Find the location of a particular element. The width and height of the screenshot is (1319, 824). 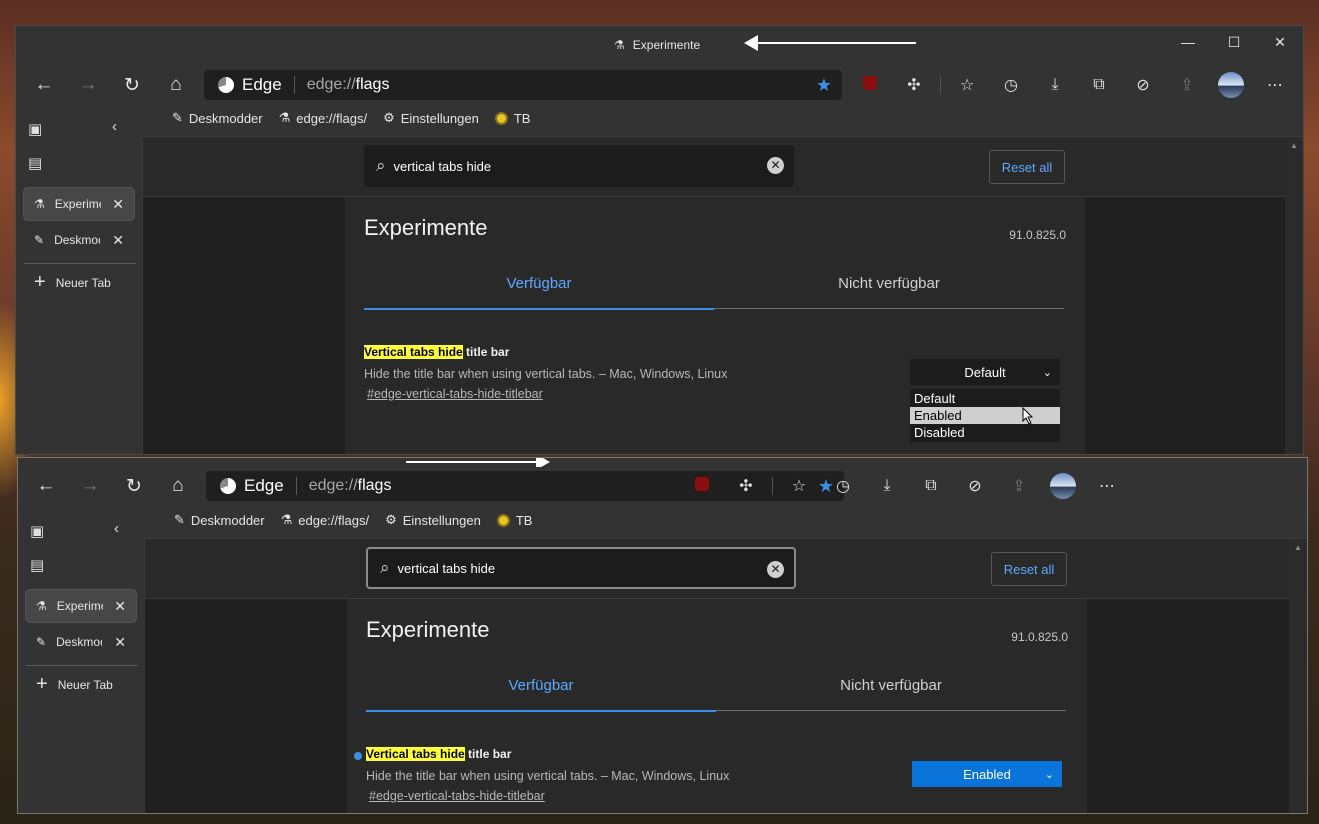

version-label: 91.0.825.0 is located at coordinates (1039, 637).